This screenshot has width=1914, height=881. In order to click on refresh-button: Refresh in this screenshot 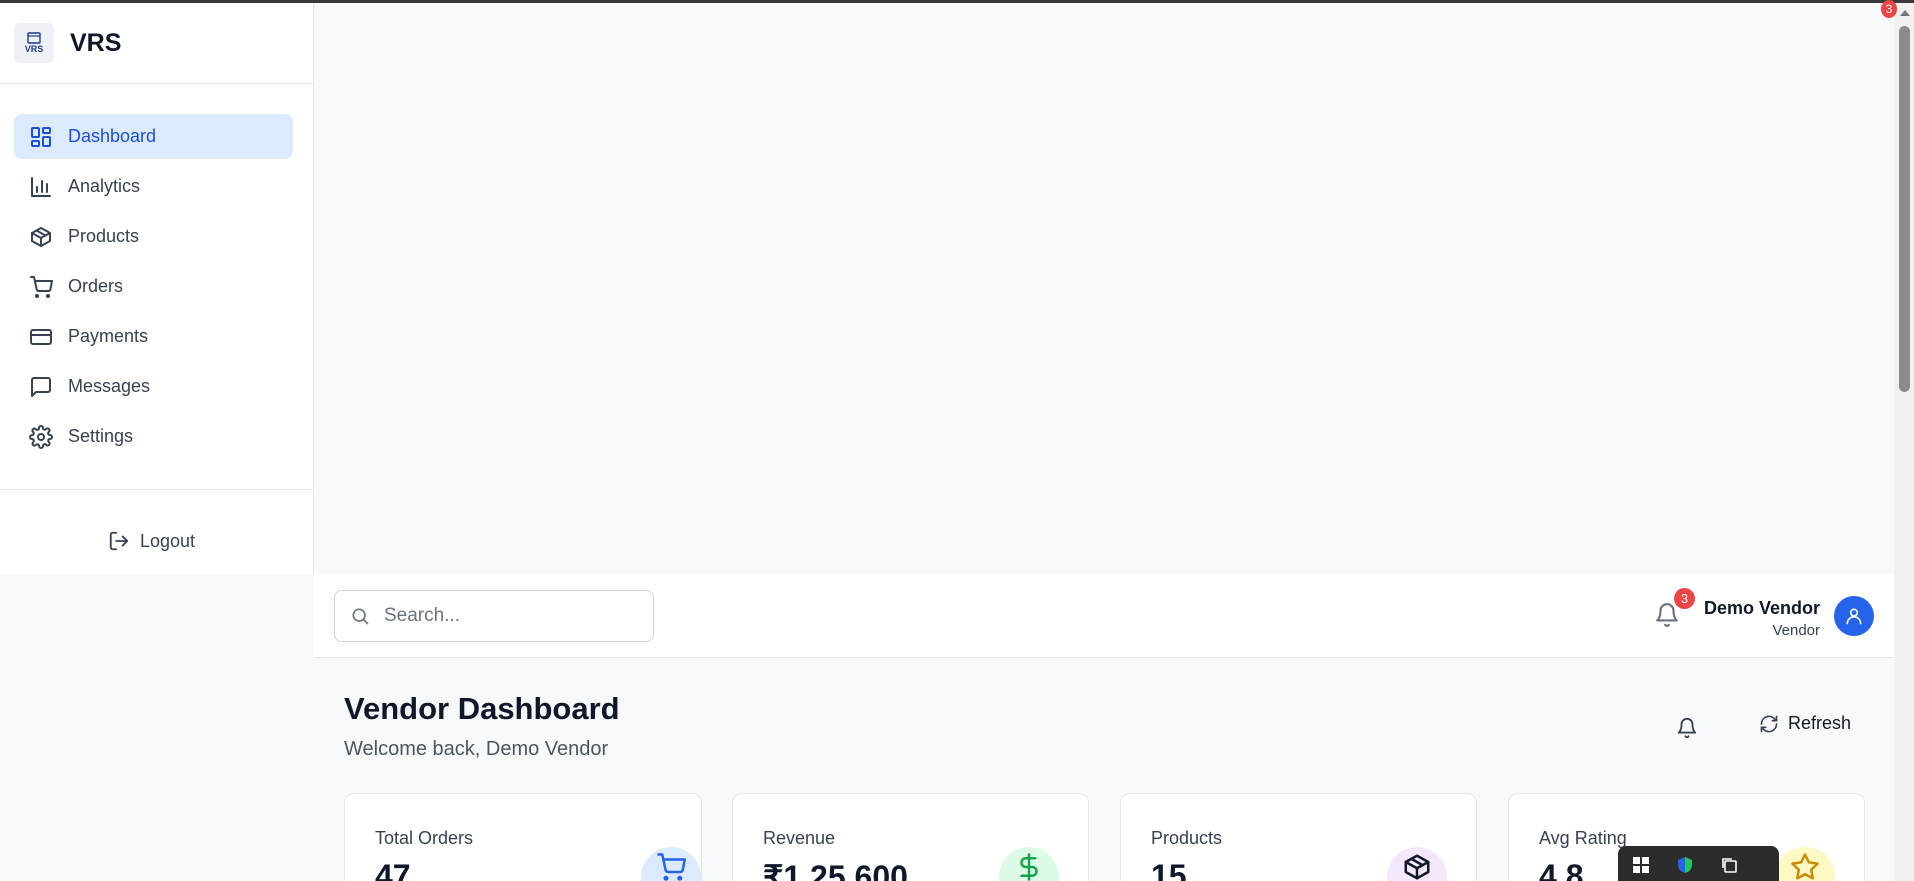, I will do `click(1805, 723)`.